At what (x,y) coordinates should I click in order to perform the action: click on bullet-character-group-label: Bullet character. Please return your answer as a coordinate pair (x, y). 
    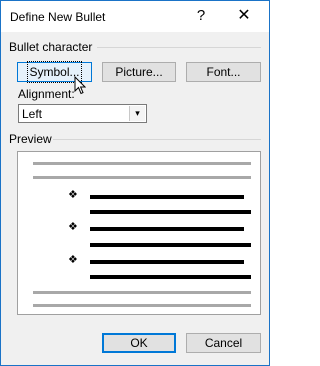
    Looking at the image, I should click on (51, 47).